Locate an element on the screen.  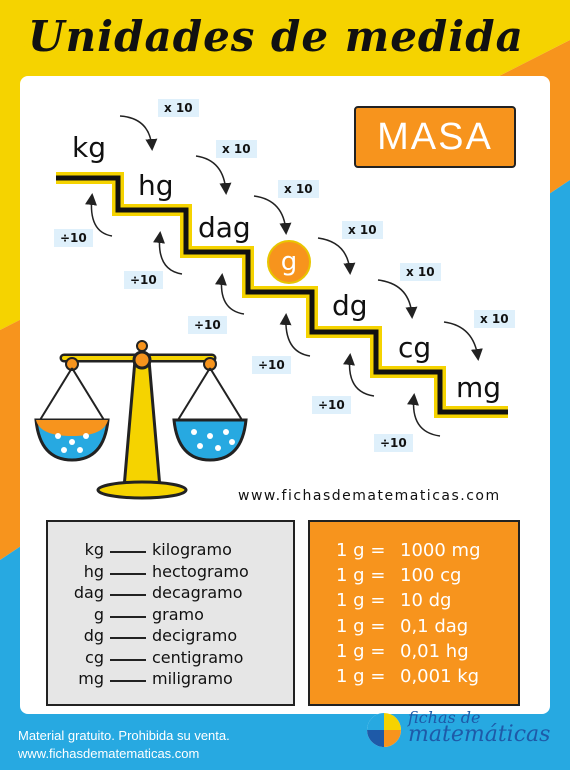
legend-row: dag decagramo is located at coordinates (170, 594).